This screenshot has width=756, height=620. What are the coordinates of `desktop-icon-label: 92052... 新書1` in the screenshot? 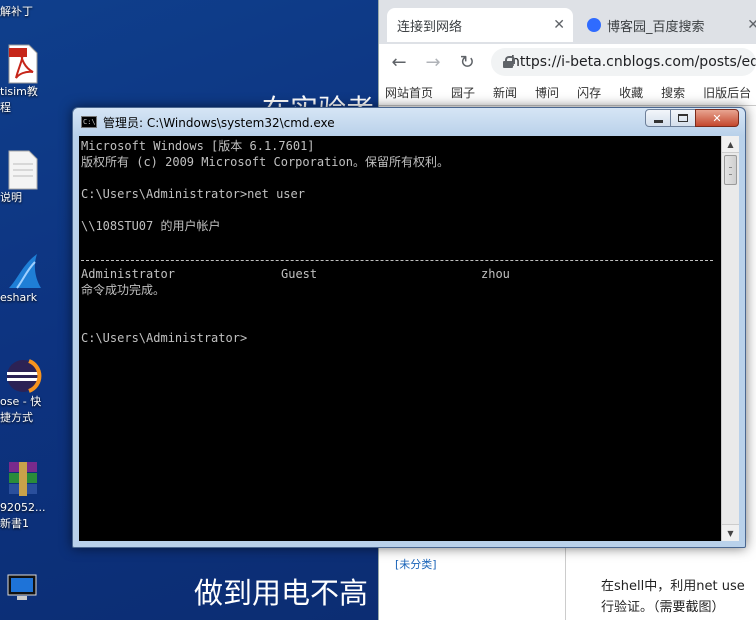 It's located at (23, 515).